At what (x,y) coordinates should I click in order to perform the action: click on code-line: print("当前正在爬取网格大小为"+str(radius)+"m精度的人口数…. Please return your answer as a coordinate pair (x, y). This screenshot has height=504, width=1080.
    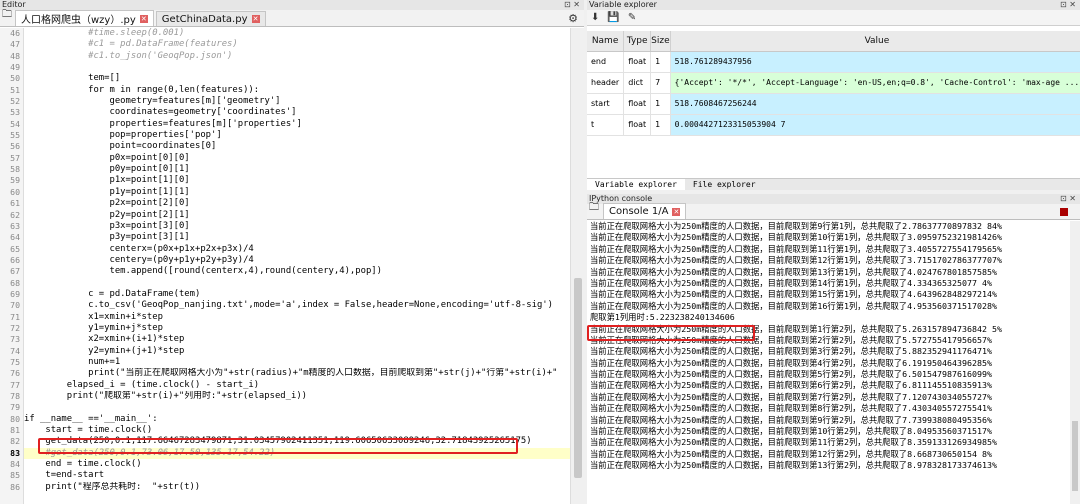
    Looking at the image, I should click on (297, 373).